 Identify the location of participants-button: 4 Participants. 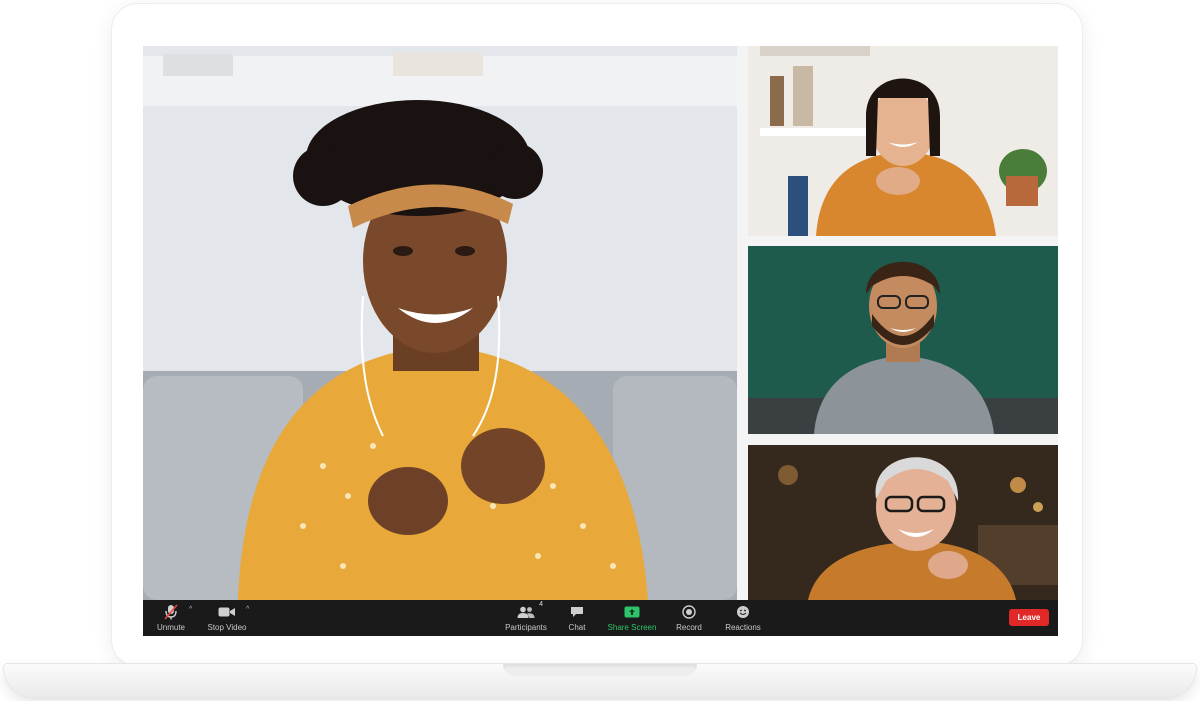
(526, 618).